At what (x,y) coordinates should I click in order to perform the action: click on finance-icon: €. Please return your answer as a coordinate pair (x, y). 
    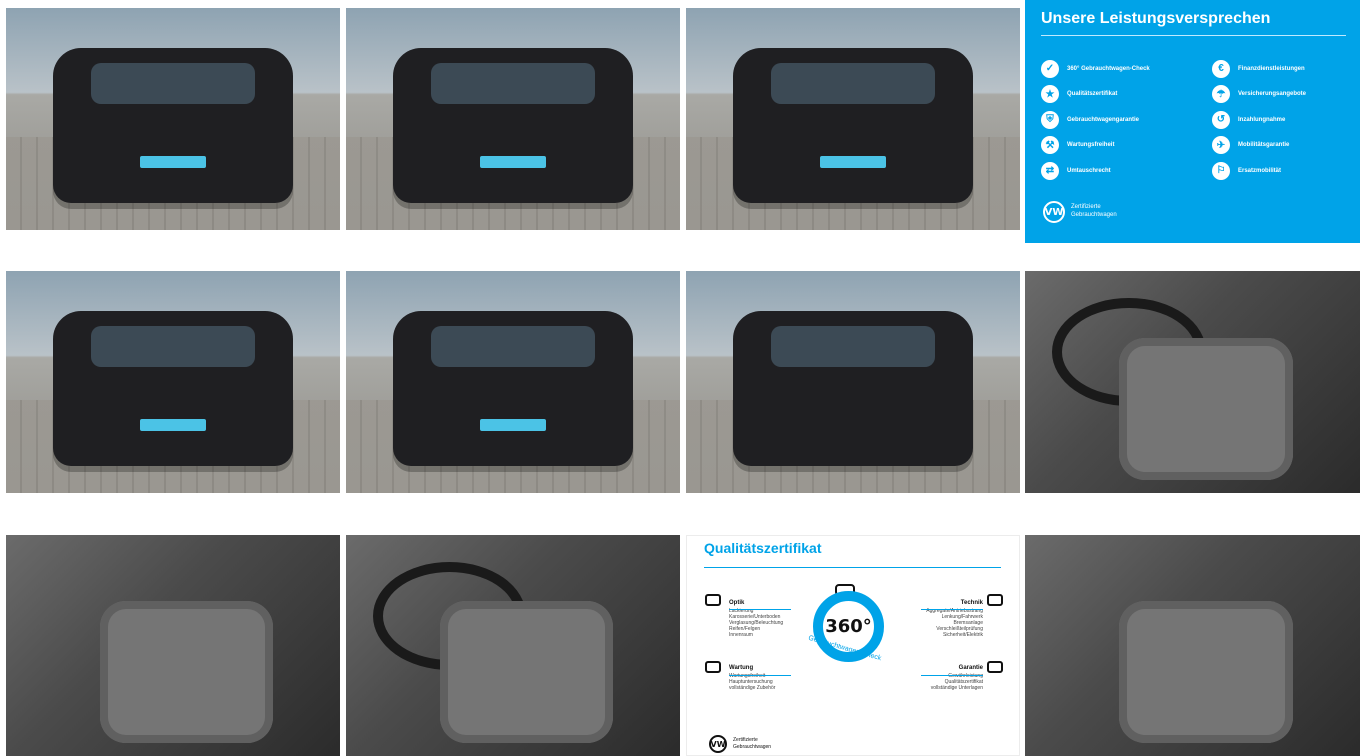
    Looking at the image, I should click on (1221, 68).